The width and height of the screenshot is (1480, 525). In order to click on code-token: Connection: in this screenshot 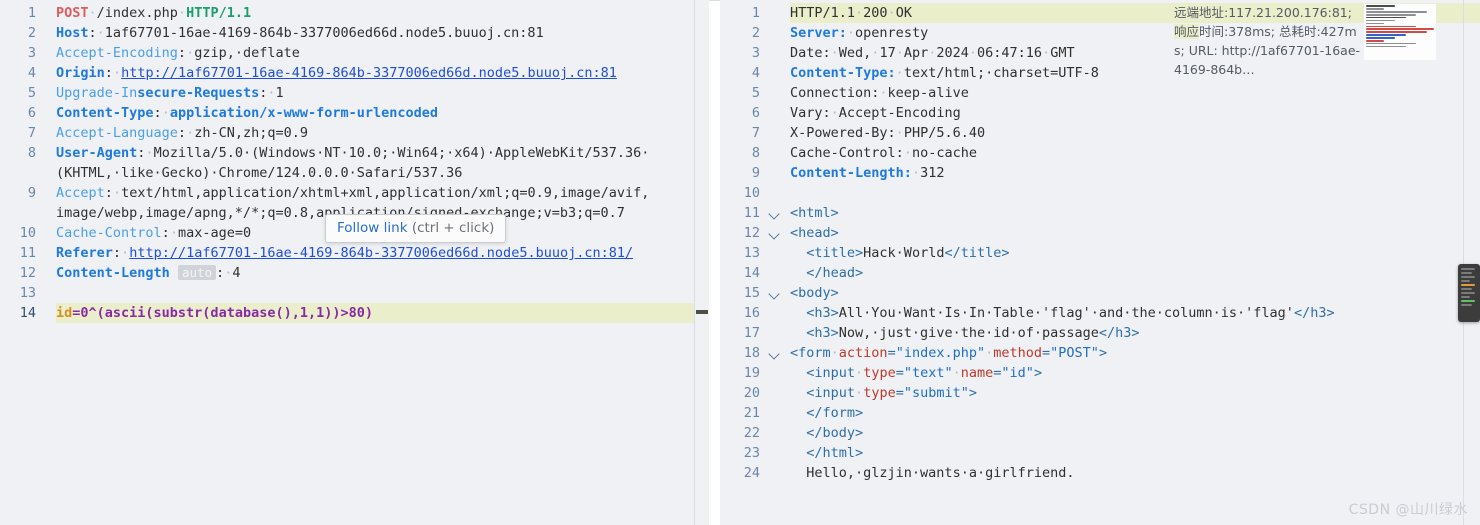, I will do `click(835, 93)`.